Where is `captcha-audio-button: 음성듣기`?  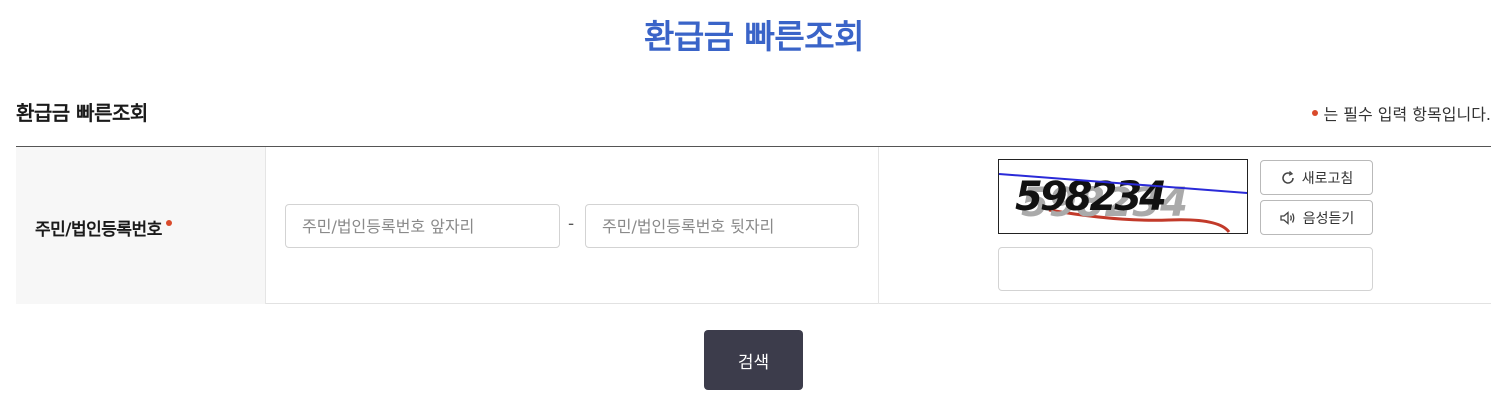 captcha-audio-button: 음성듣기 is located at coordinates (1316, 217).